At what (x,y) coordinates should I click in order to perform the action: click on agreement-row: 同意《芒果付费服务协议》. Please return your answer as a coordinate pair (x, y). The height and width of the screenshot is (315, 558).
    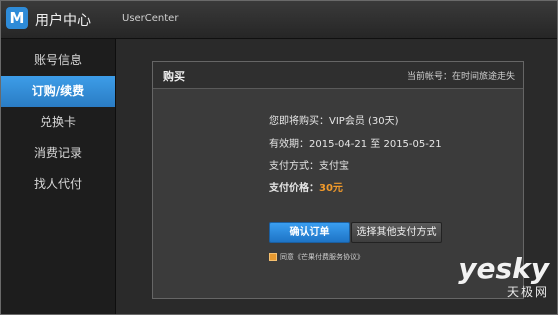
    Looking at the image, I should click on (316, 257).